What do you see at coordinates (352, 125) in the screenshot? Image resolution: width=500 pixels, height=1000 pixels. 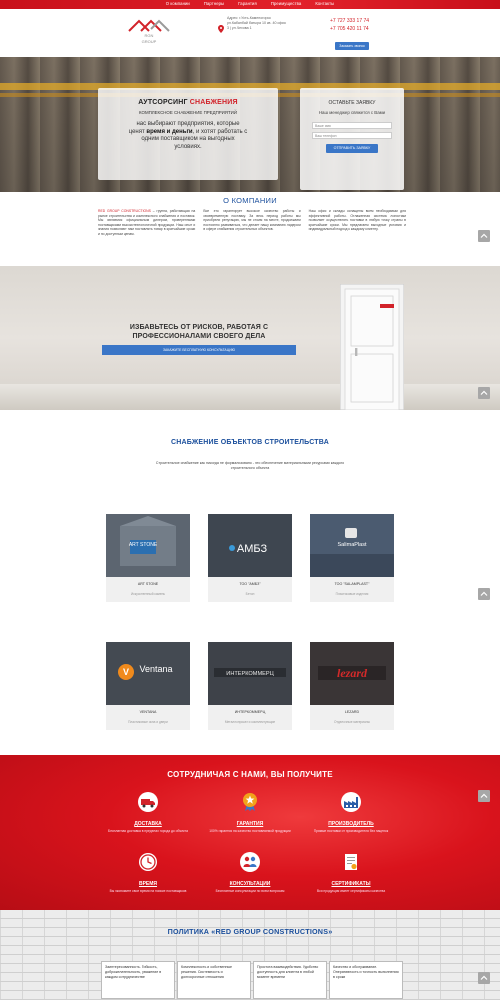 I see `name-input: Ваше имя` at bounding box center [352, 125].